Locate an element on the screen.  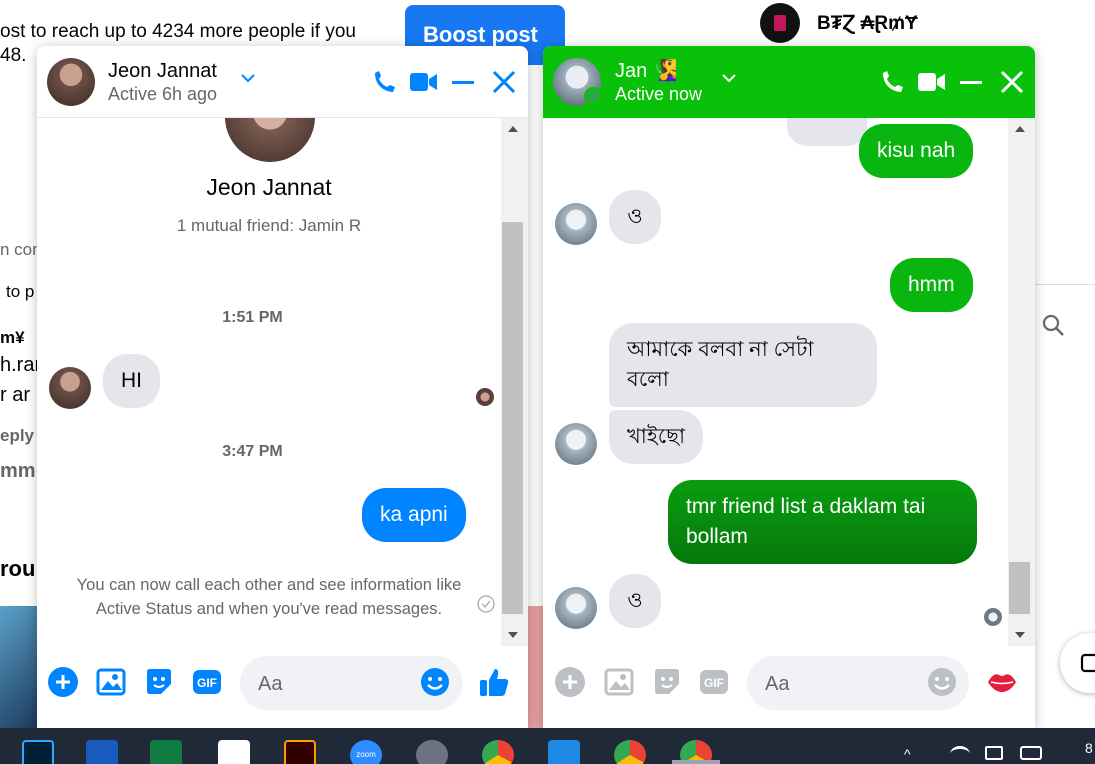
mutual-friends: 1 mutual friend: Jamin R is located at coordinates (269, 226).